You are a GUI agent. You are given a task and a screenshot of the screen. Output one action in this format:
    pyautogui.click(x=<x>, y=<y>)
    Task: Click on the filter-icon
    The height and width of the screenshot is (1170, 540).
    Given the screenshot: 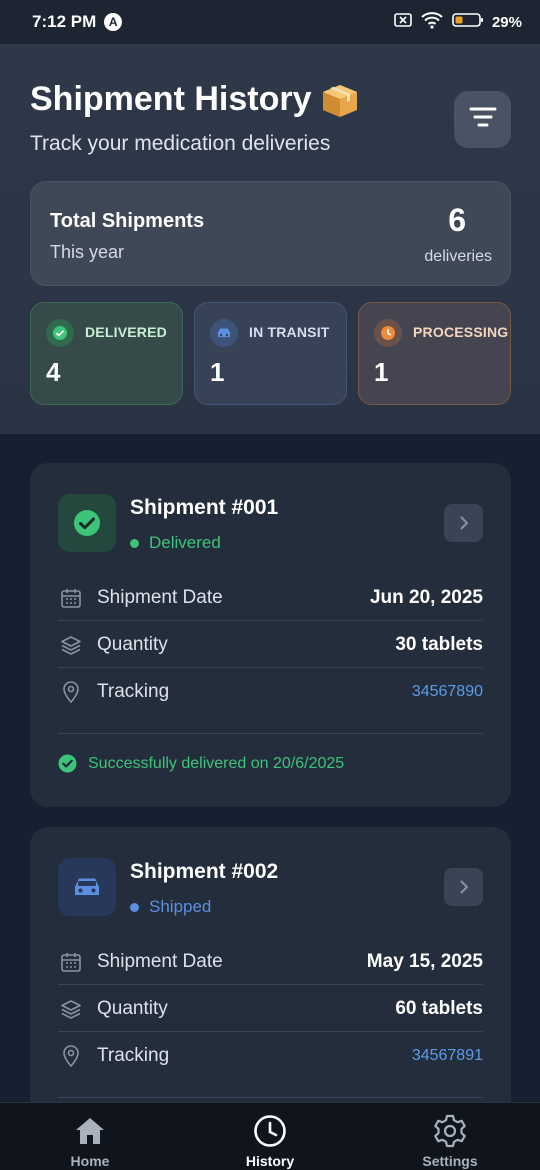 What is the action you would take?
    pyautogui.click(x=483, y=119)
    